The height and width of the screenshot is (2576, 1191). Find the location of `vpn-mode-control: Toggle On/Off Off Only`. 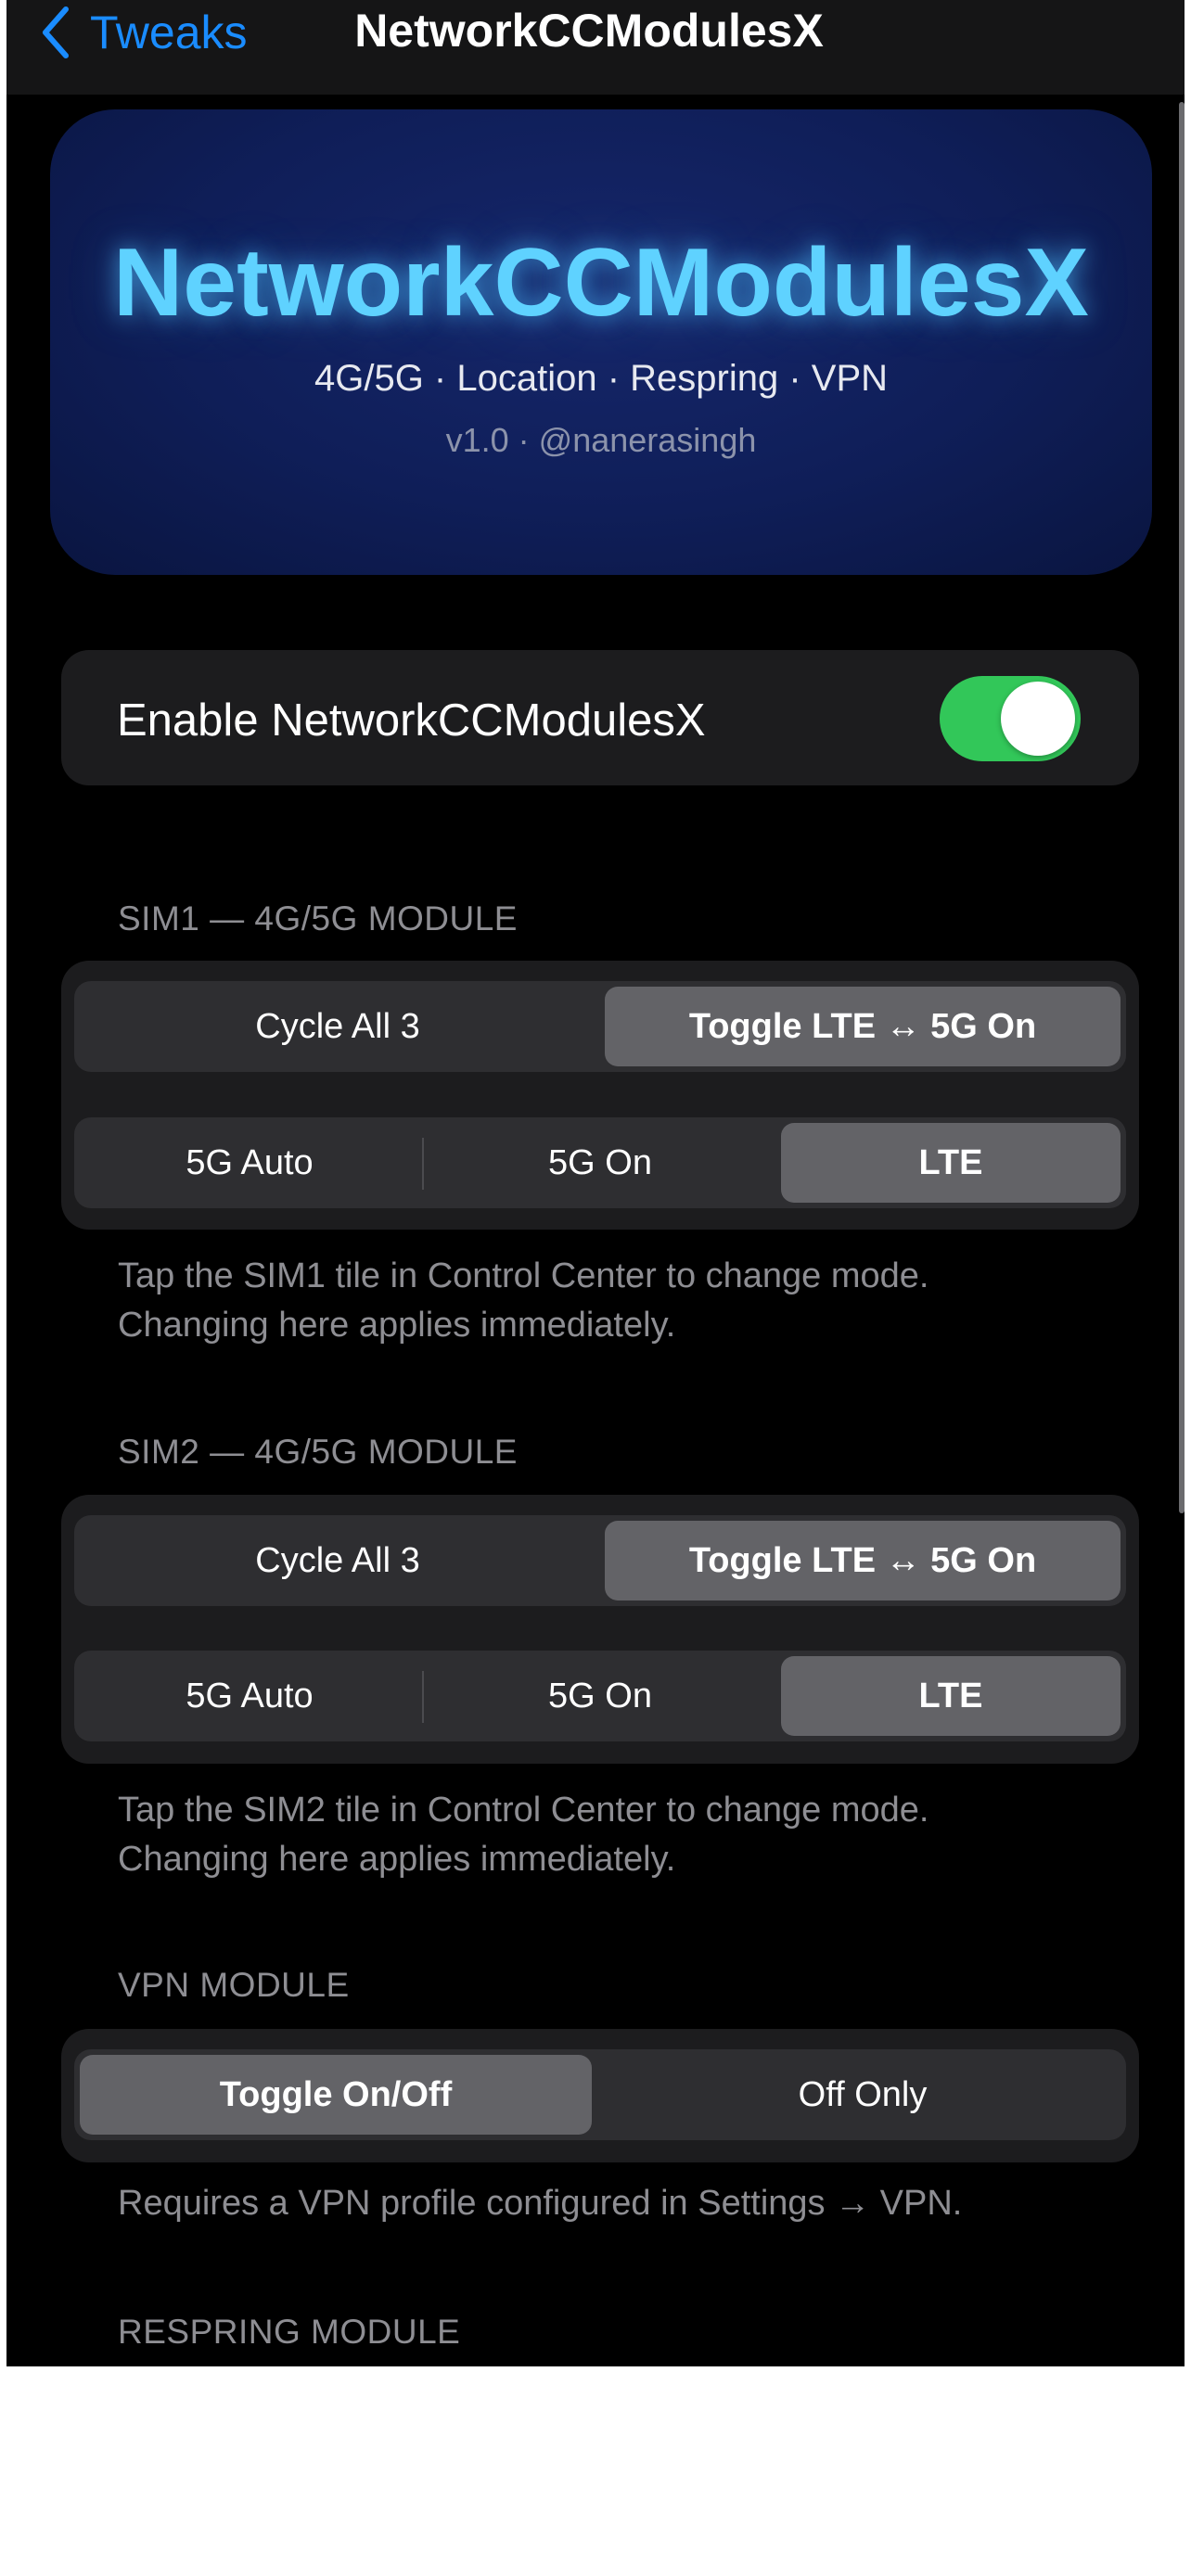

vpn-mode-control: Toggle On/Off Off Only is located at coordinates (600, 2094).